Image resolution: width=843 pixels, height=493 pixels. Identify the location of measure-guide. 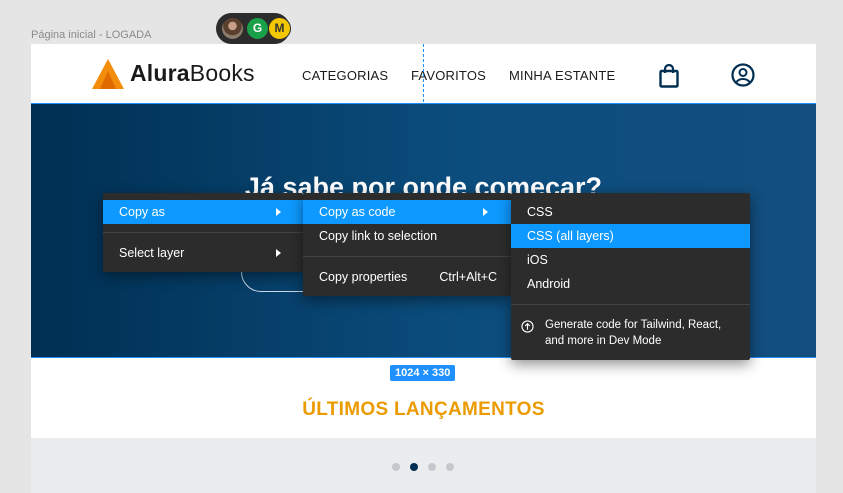
(423, 73).